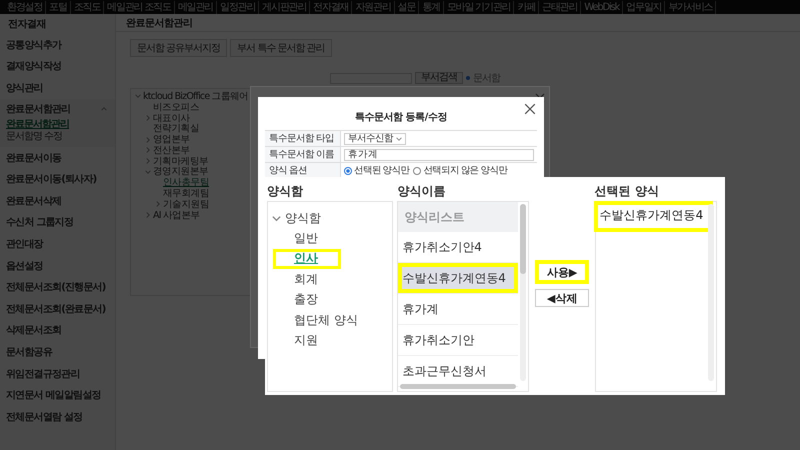  Describe the element at coordinates (375, 138) in the screenshot. I see `type-select: 부서수신함` at that location.